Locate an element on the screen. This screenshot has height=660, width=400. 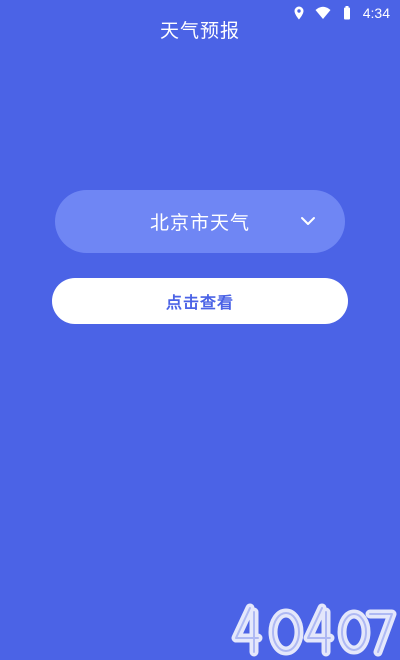
page-title: 天气预报 is located at coordinates (199, 31).